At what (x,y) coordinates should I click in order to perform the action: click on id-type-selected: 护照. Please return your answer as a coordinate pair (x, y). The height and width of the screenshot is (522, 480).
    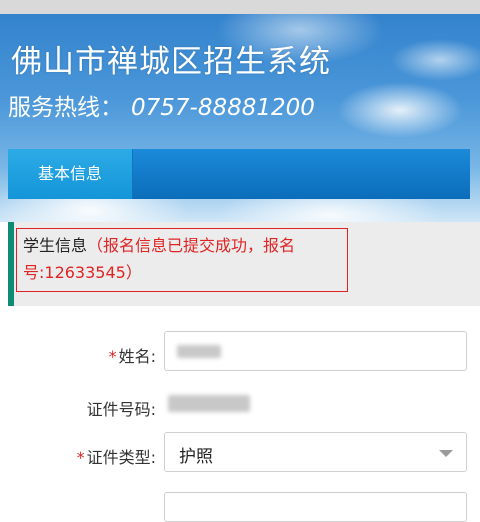
    Looking at the image, I should click on (196, 457).